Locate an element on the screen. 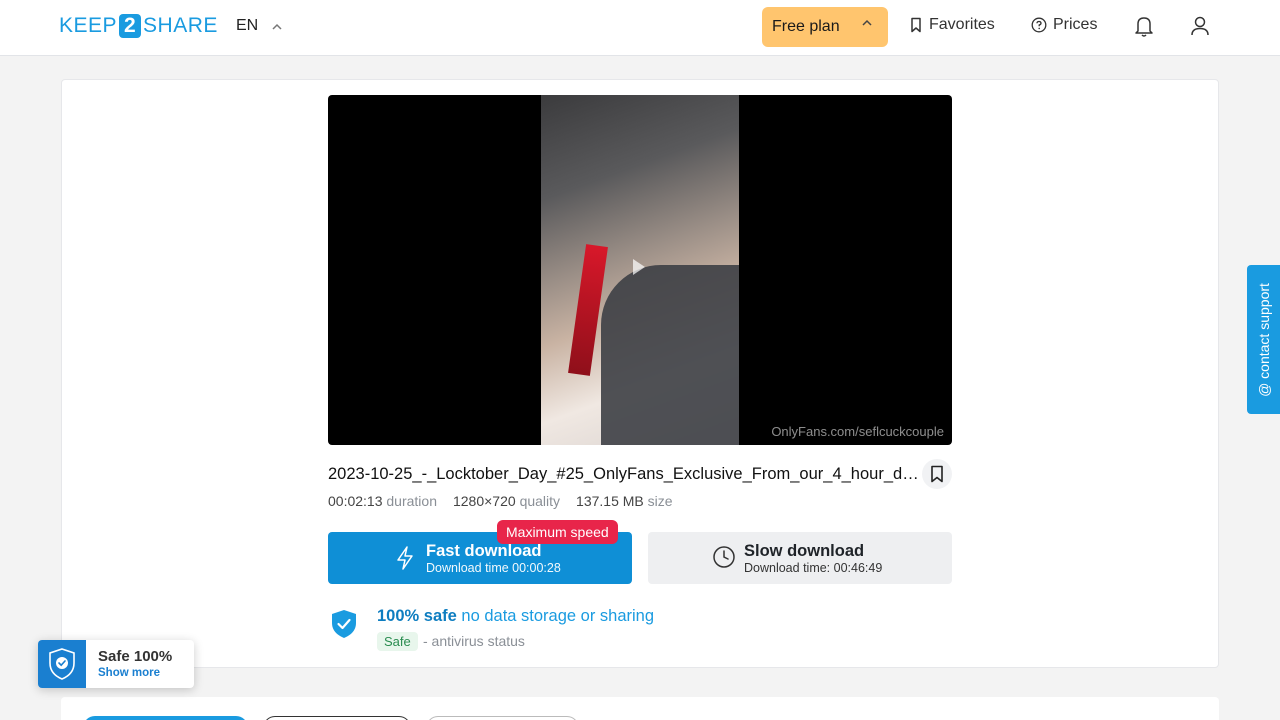 The height and width of the screenshot is (720, 1280). size-label: size is located at coordinates (660, 501).